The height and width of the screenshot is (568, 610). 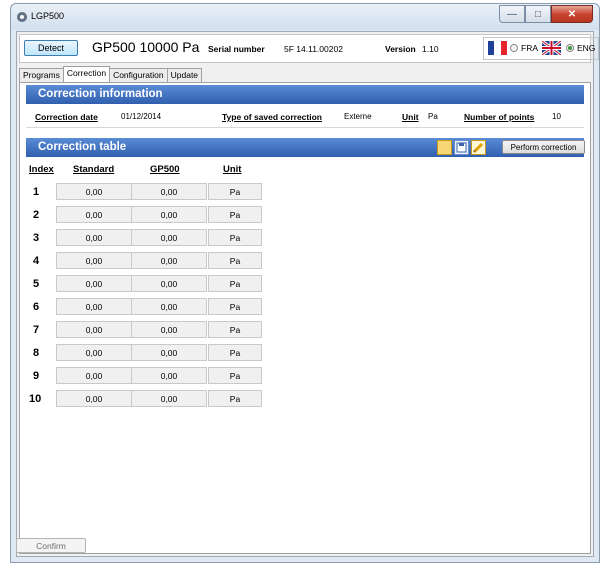 I want to click on version-label: Version, so click(x=400, y=49).